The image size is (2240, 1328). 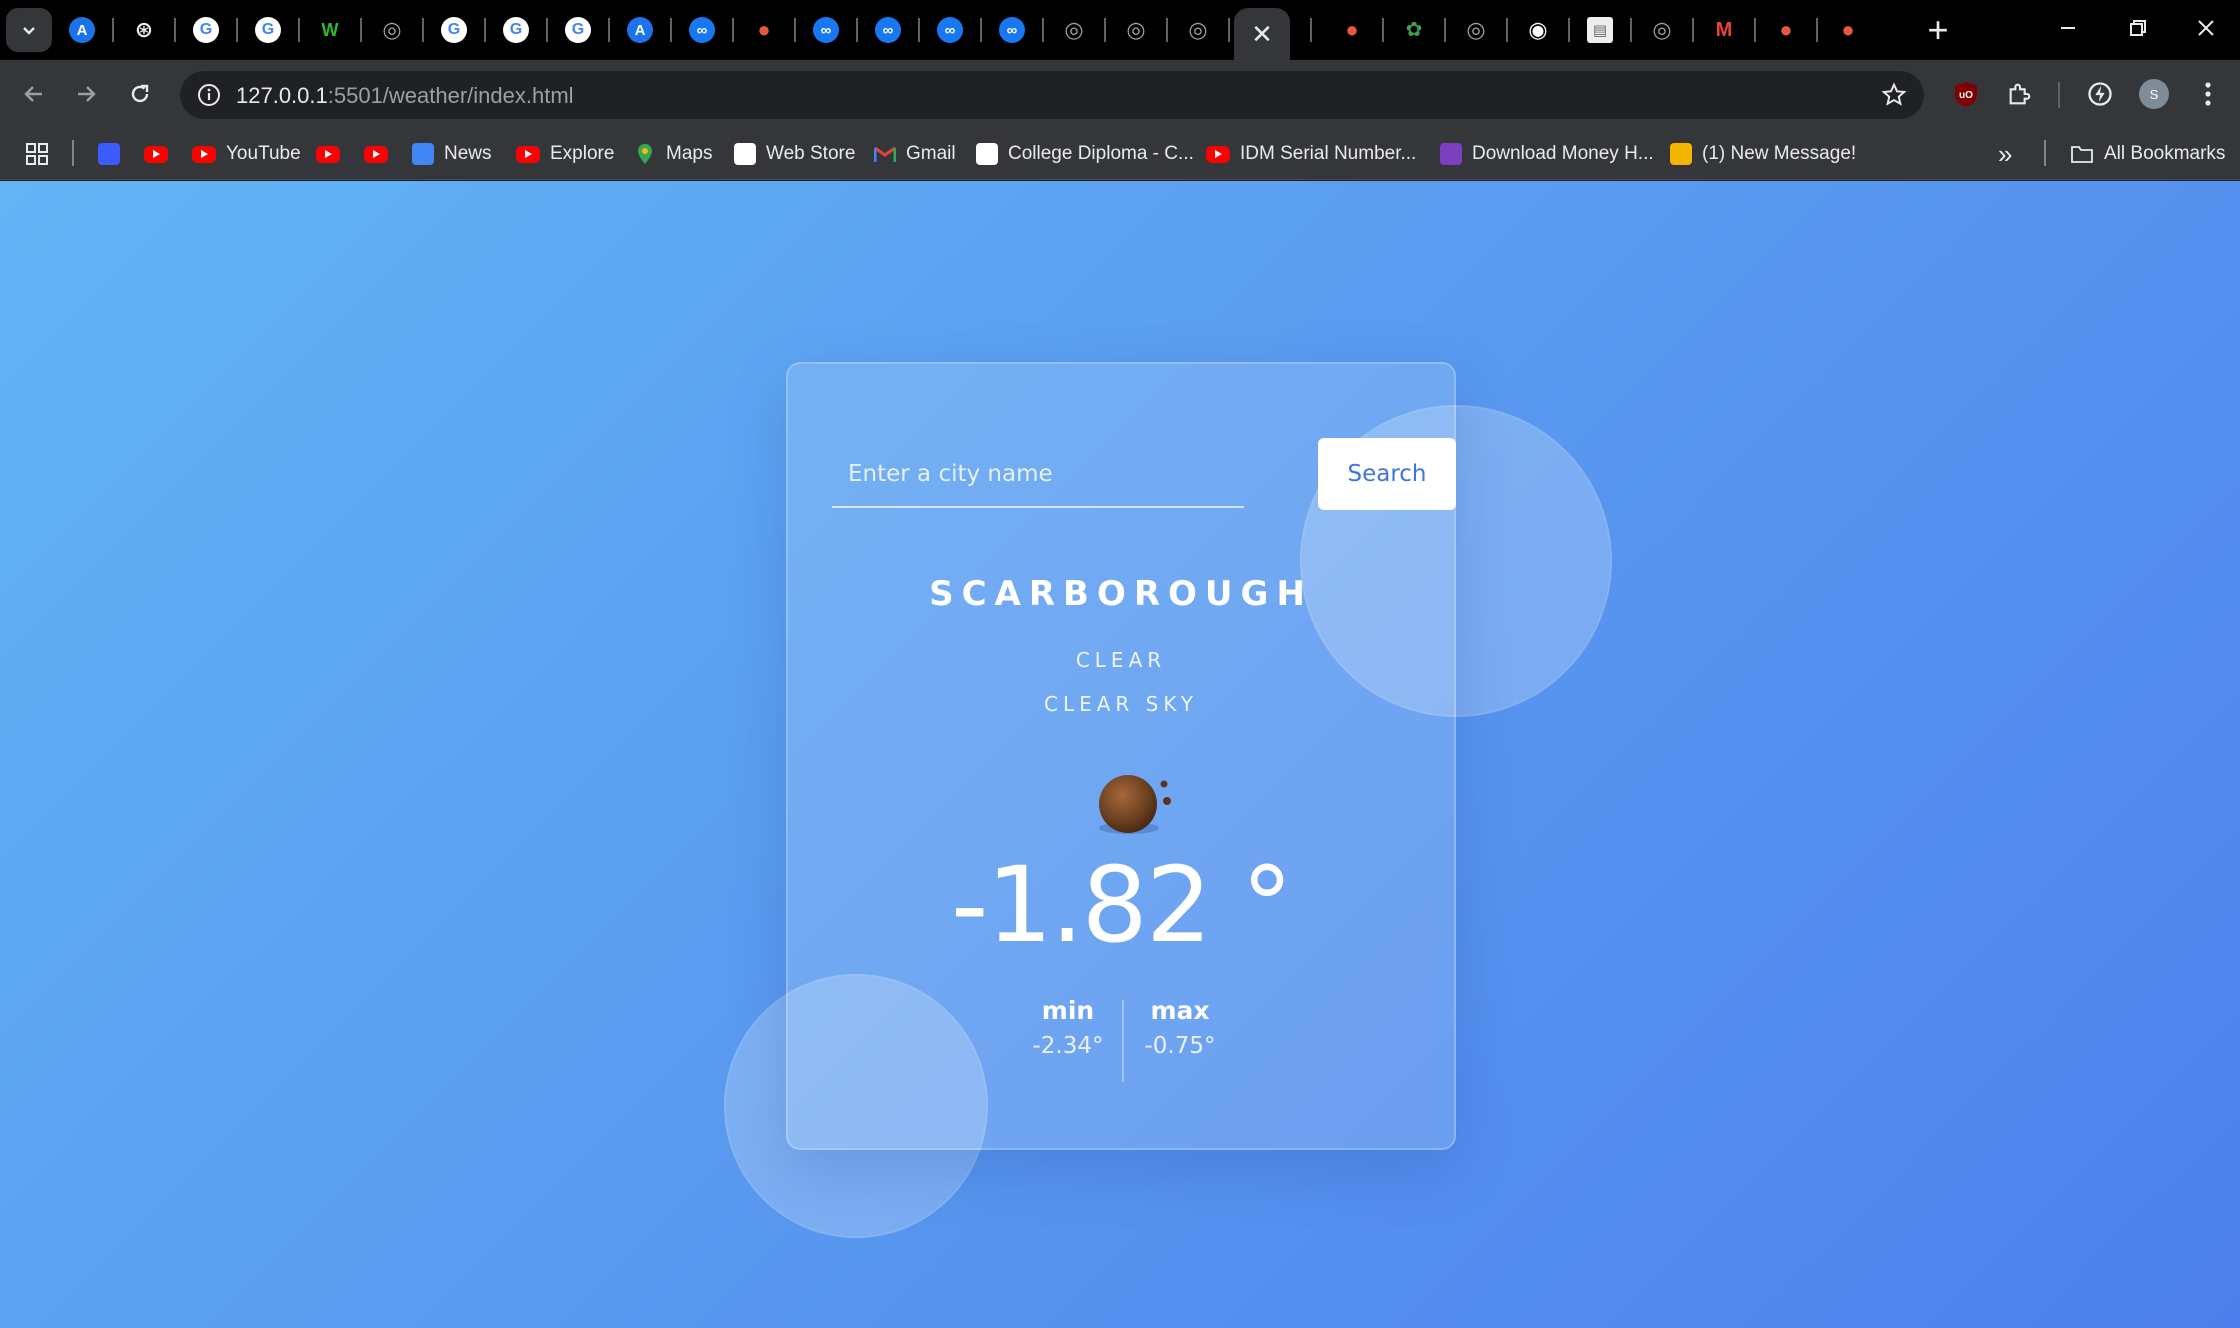 What do you see at coordinates (1052, 95) in the screenshot?
I see `address-bar: 127.0.0.1:5501/weather/index.html` at bounding box center [1052, 95].